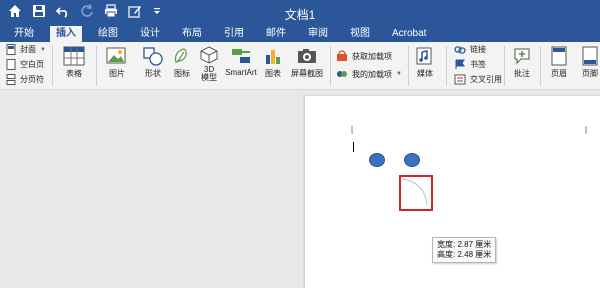 The height and width of the screenshot is (288, 600). Describe the element at coordinates (182, 73) in the screenshot. I see `icons-label: 图标` at that location.